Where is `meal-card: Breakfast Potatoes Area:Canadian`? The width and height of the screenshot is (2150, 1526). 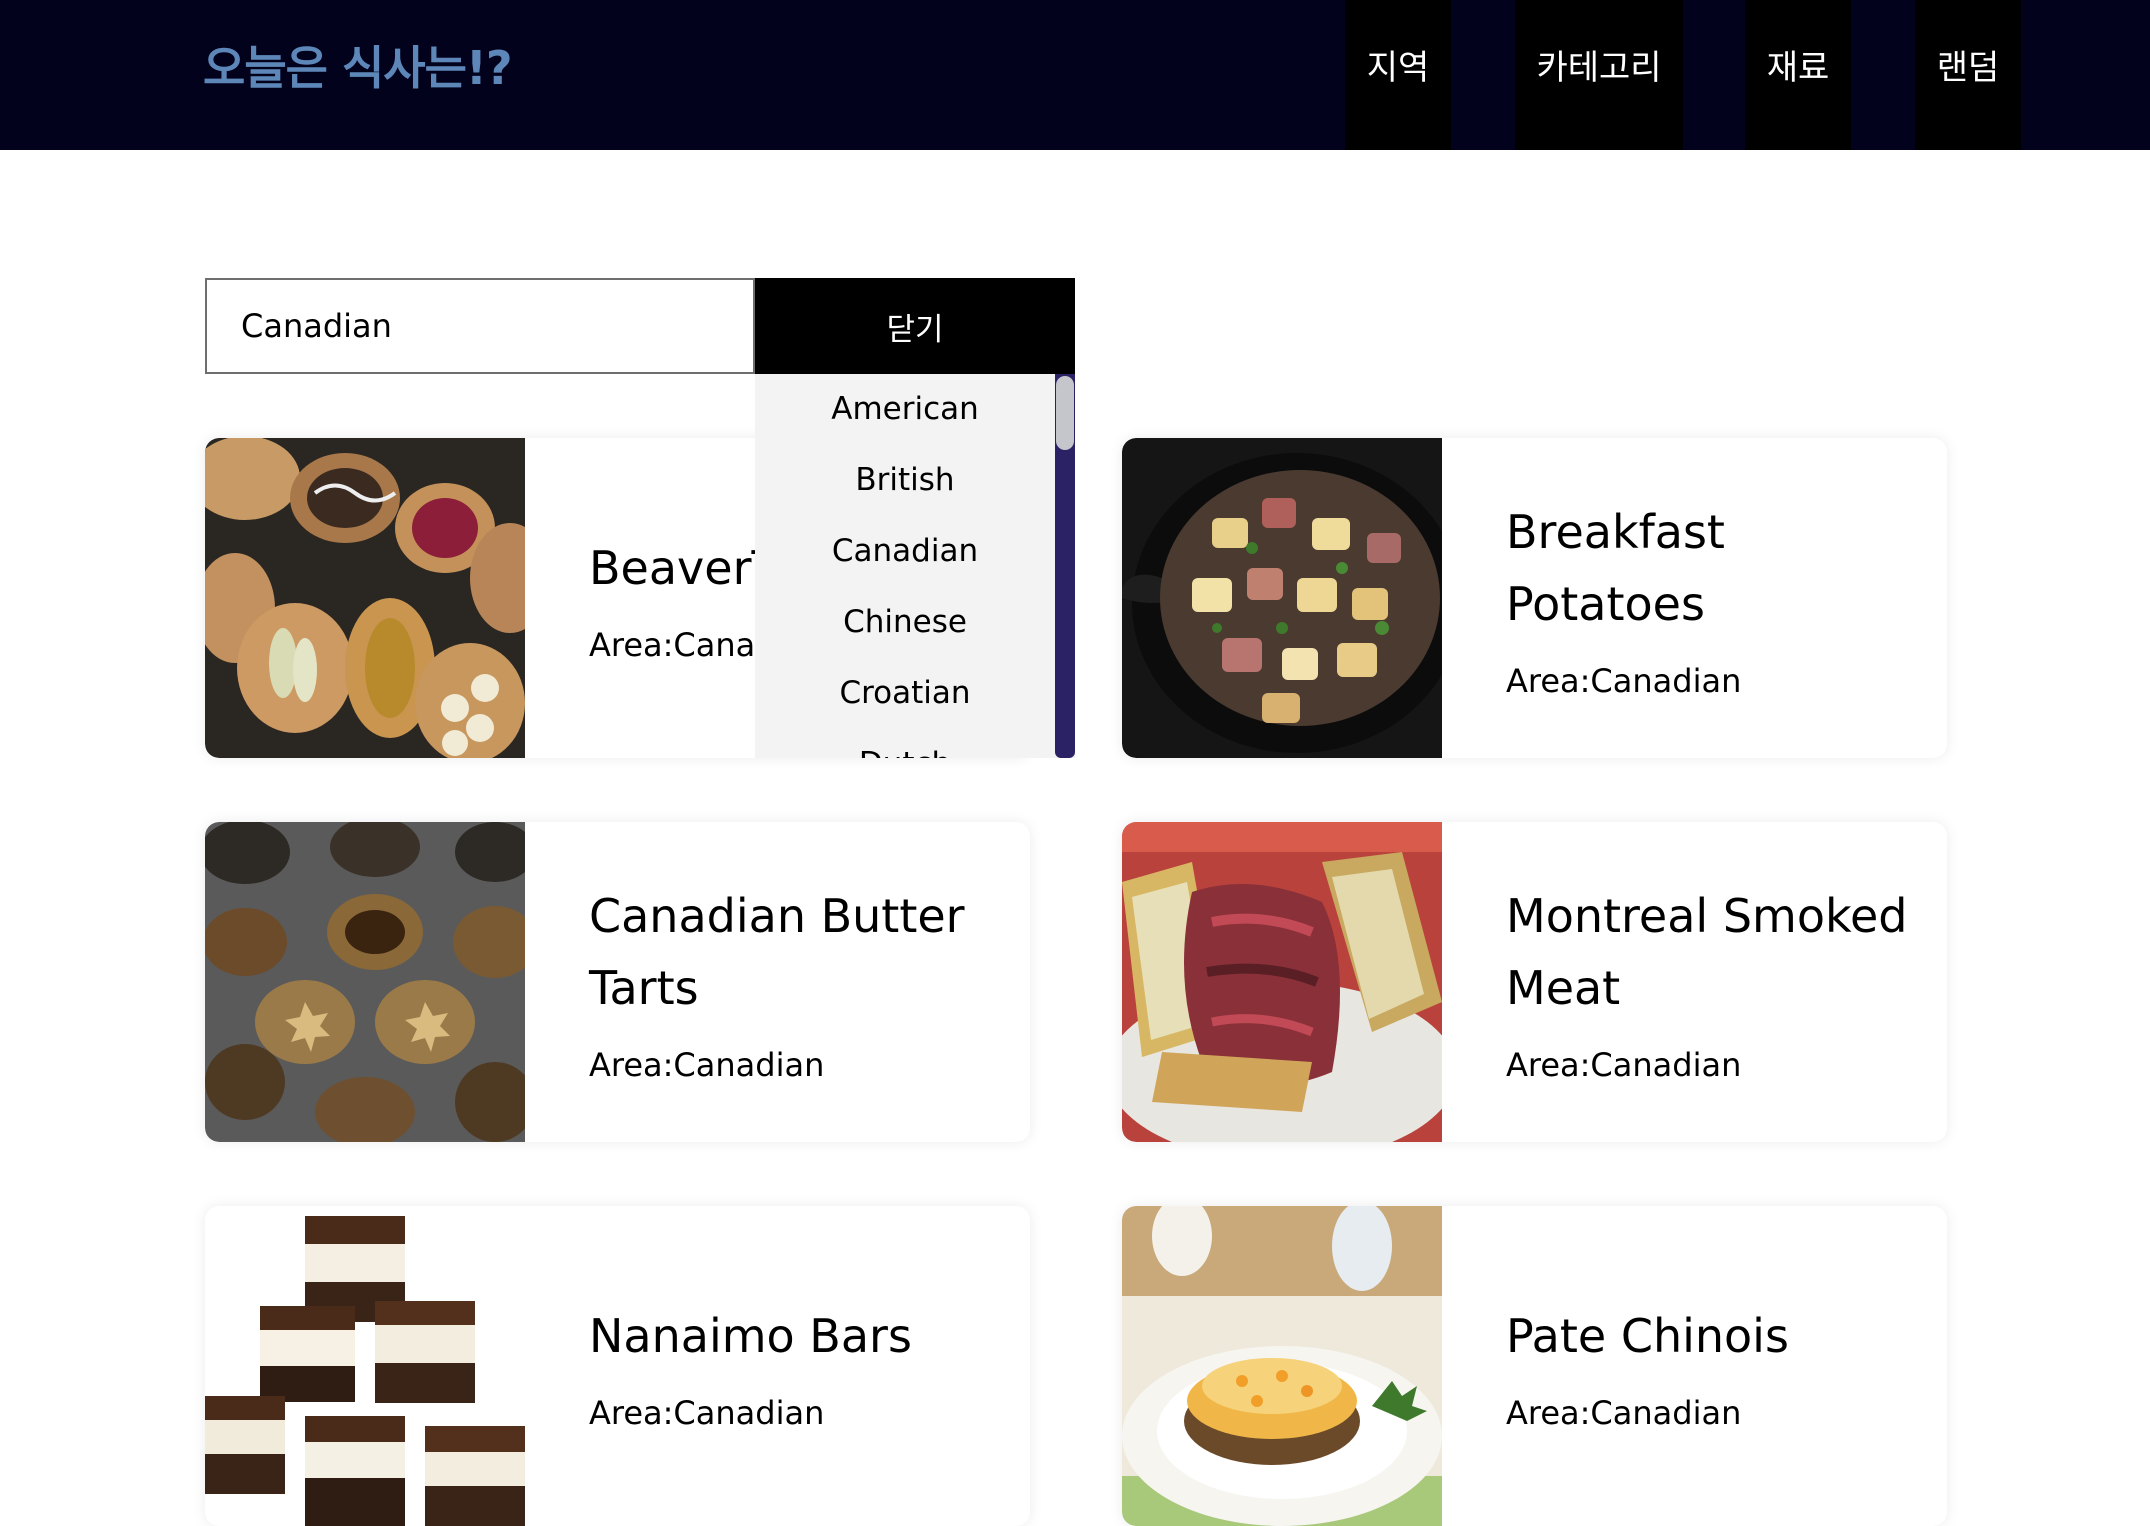 meal-card: Breakfast Potatoes Area:Canadian is located at coordinates (1534, 598).